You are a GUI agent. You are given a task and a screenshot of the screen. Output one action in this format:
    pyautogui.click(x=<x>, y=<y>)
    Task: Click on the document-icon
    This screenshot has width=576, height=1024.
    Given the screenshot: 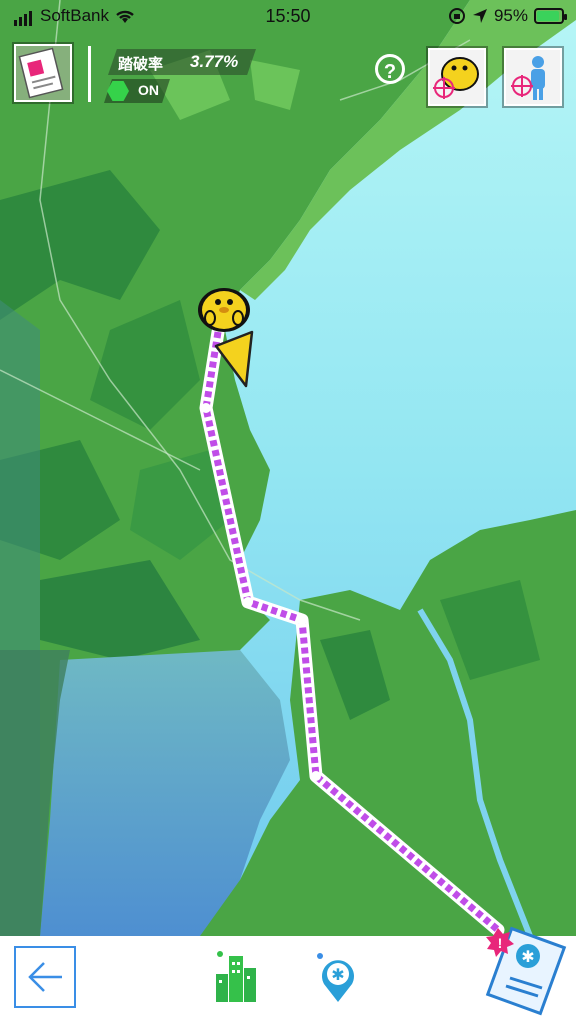 What is the action you would take?
    pyautogui.click(x=41, y=73)
    